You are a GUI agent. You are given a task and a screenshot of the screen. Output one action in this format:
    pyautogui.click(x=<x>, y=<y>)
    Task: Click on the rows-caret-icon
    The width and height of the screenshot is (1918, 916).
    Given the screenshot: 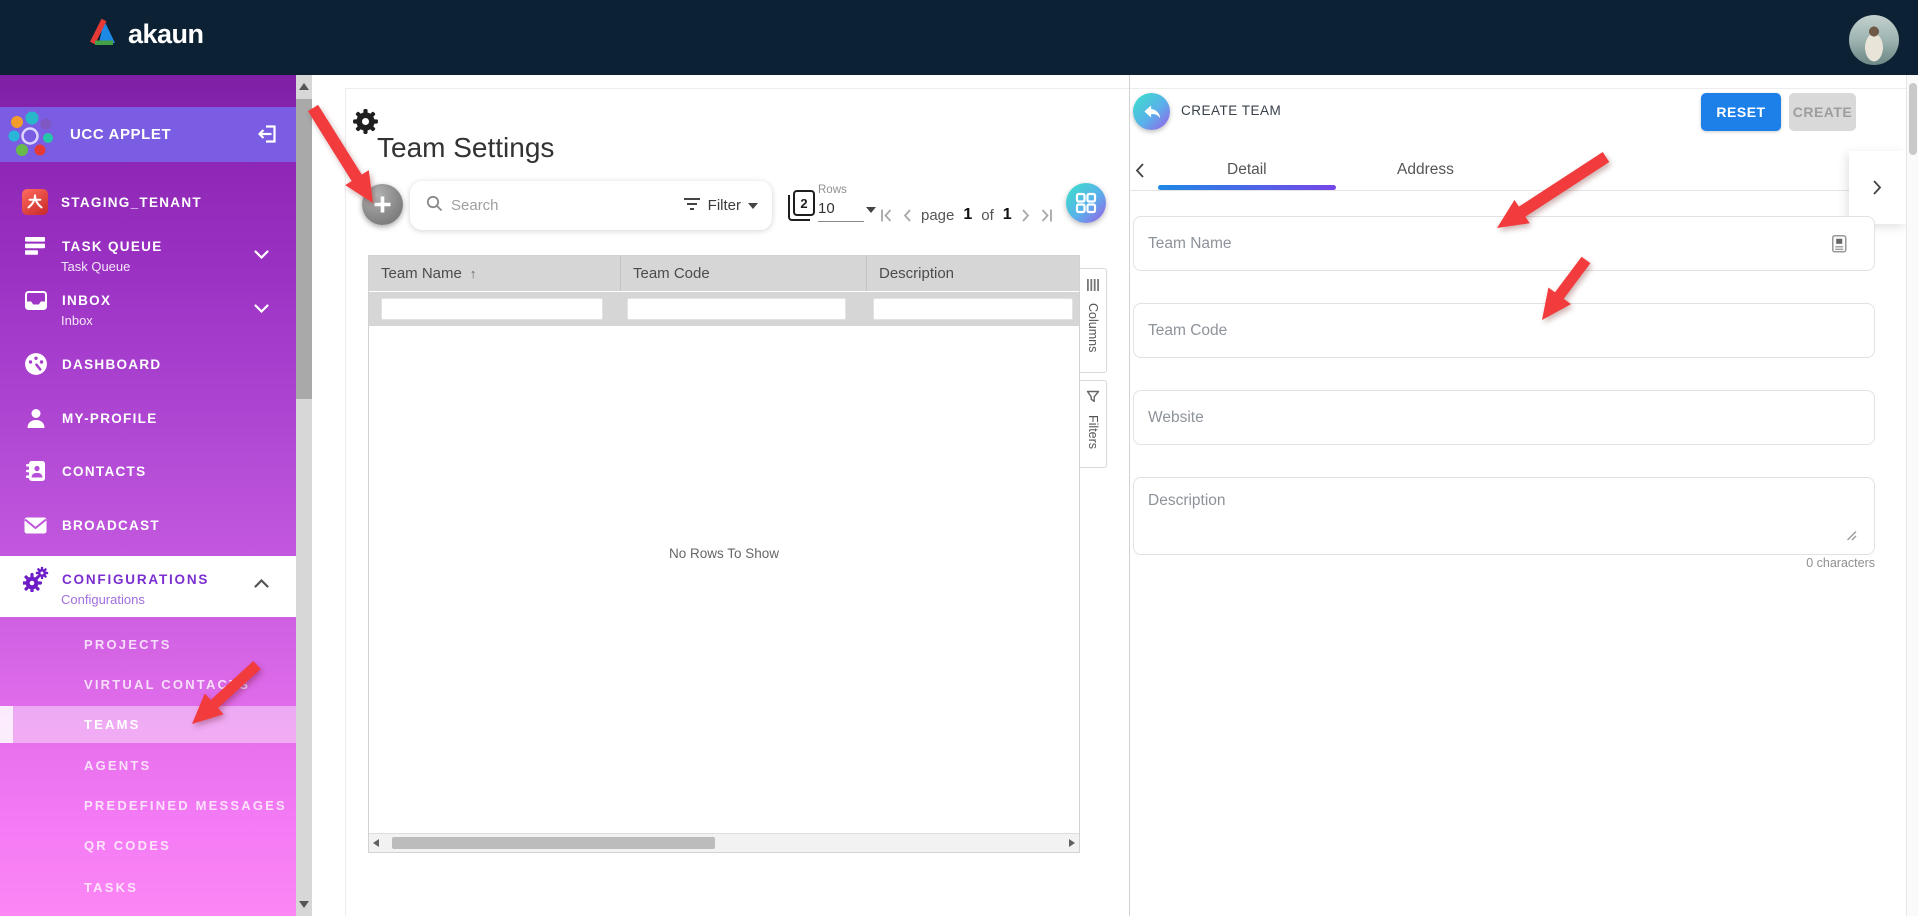 What is the action you would take?
    pyautogui.click(x=871, y=210)
    